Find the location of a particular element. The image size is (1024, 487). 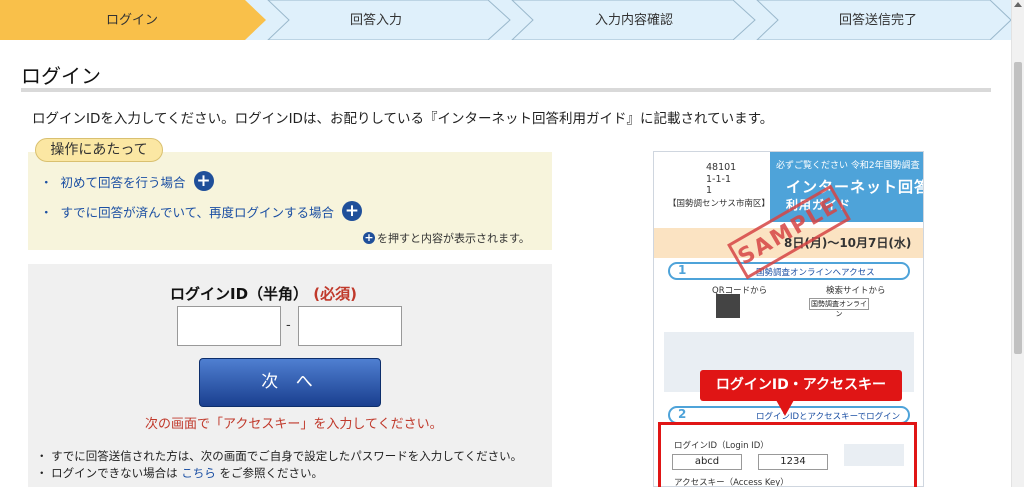

step-complete: 回答送信完了 is located at coordinates (877, 20).